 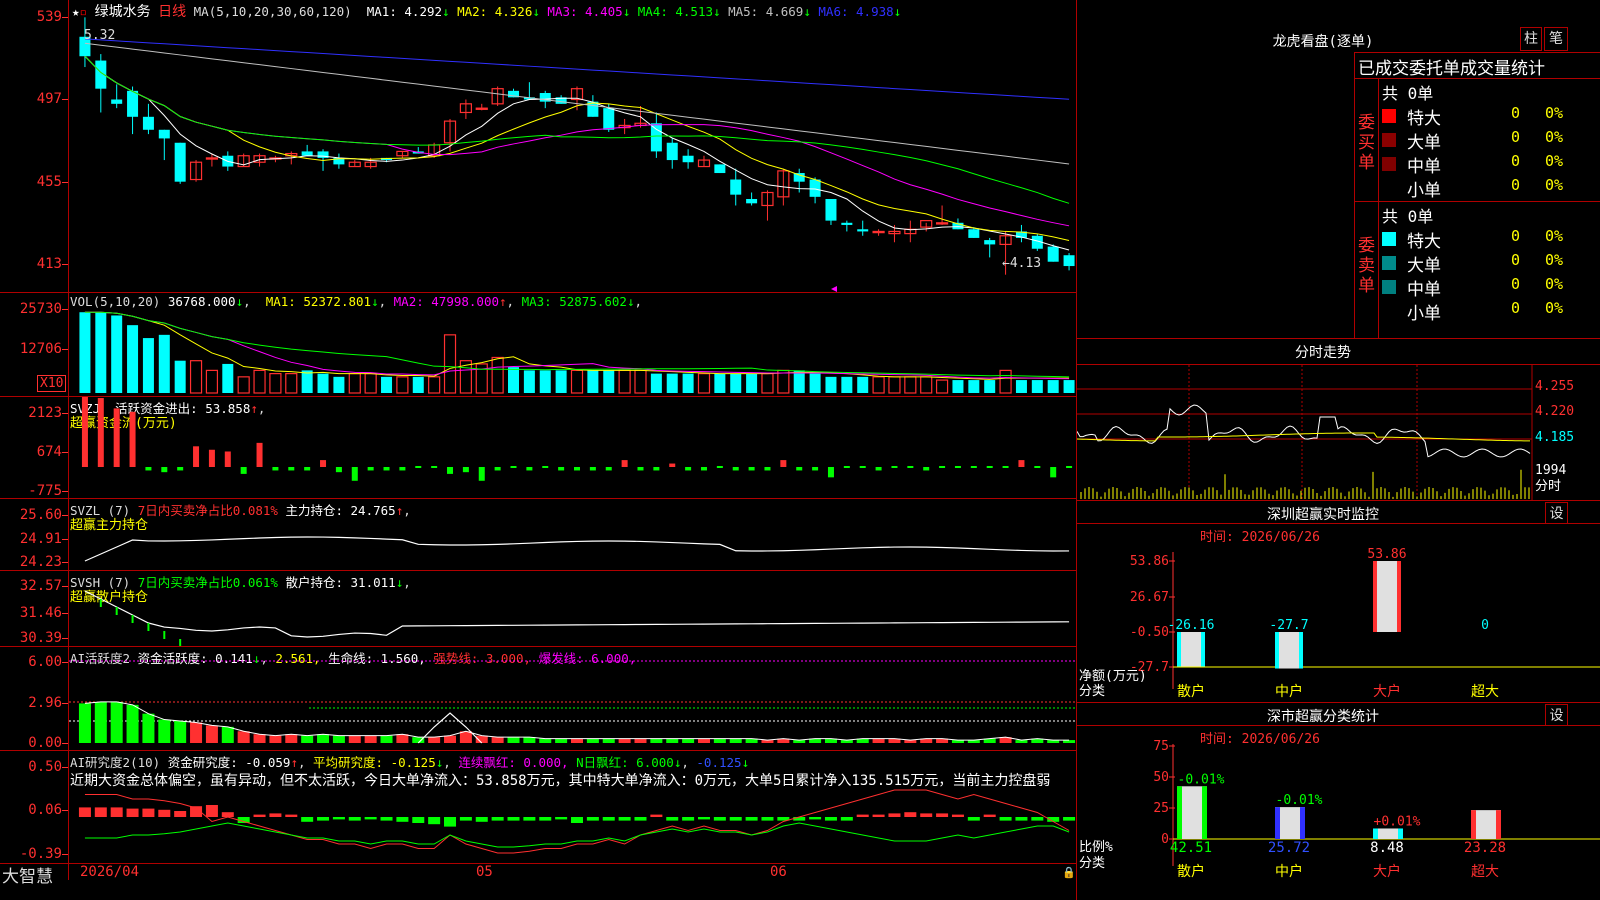 I want to click on main-holding-chart, so click(x=572, y=534).